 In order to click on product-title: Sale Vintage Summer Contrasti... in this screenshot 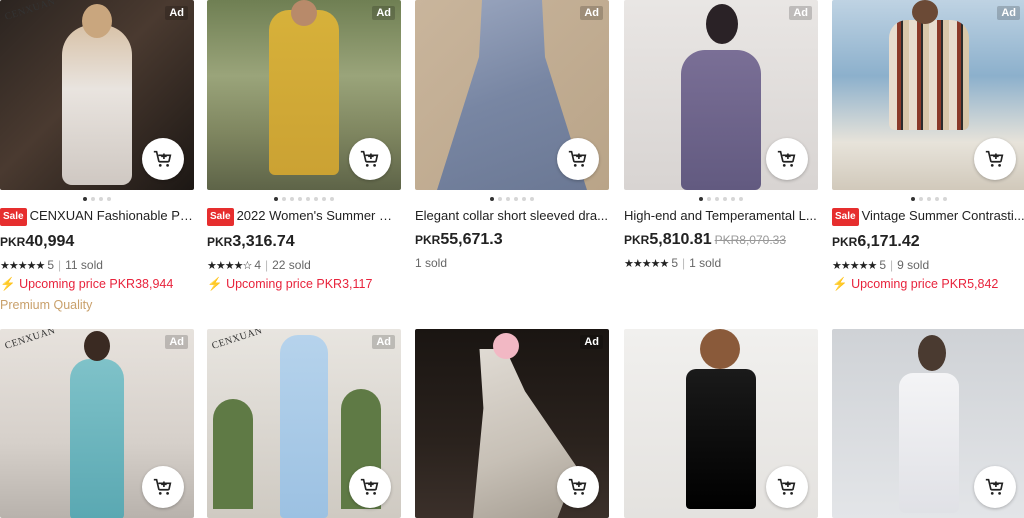, I will do `click(928, 217)`.